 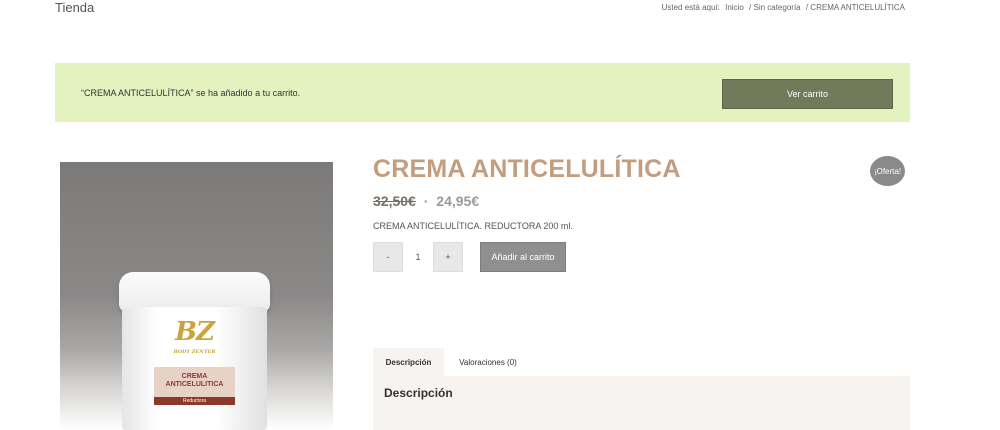 What do you see at coordinates (775, 7) in the screenshot?
I see `breadcrumb-link-category: / Sin categoría` at bounding box center [775, 7].